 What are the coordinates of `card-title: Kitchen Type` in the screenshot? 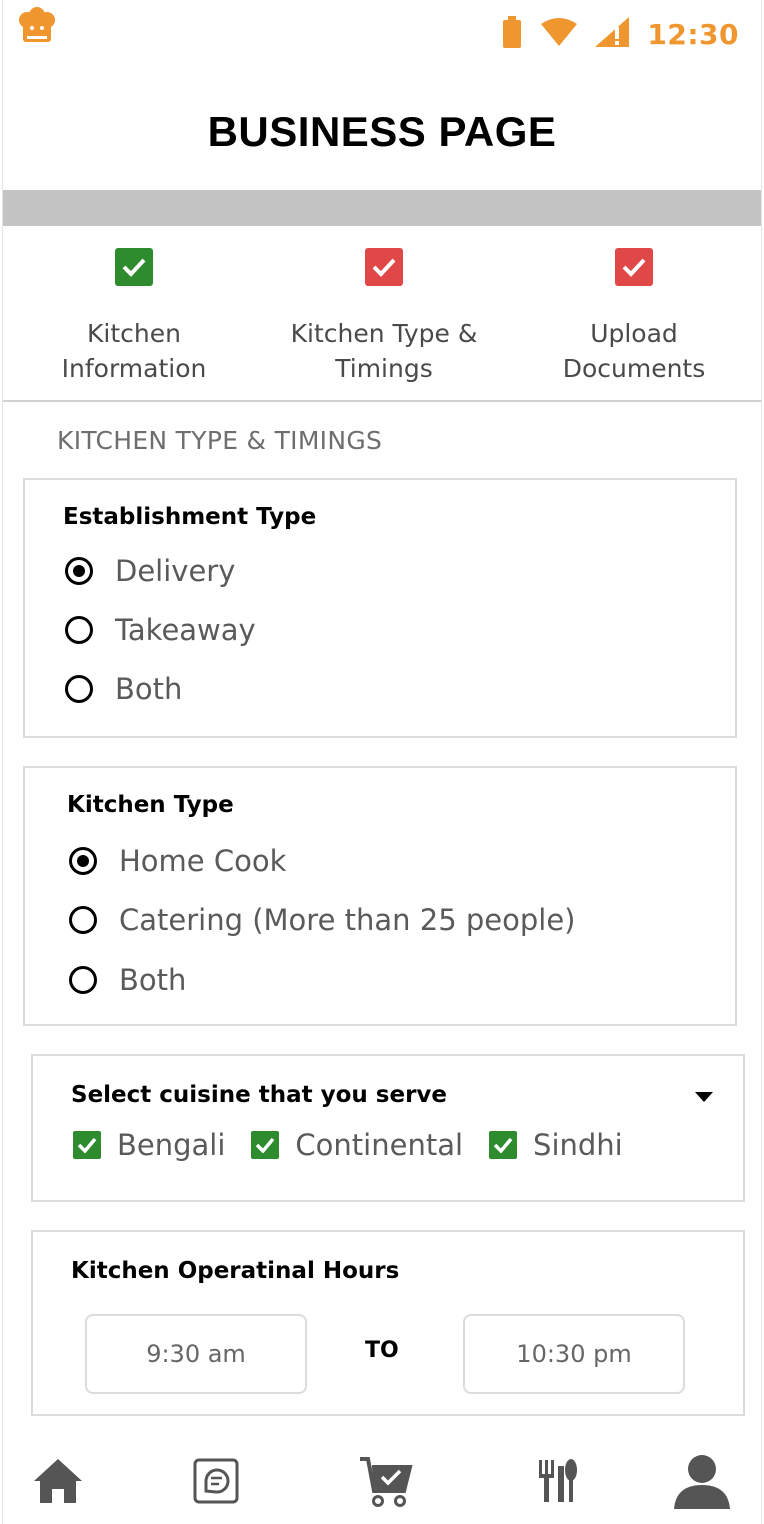 It's located at (150, 805).